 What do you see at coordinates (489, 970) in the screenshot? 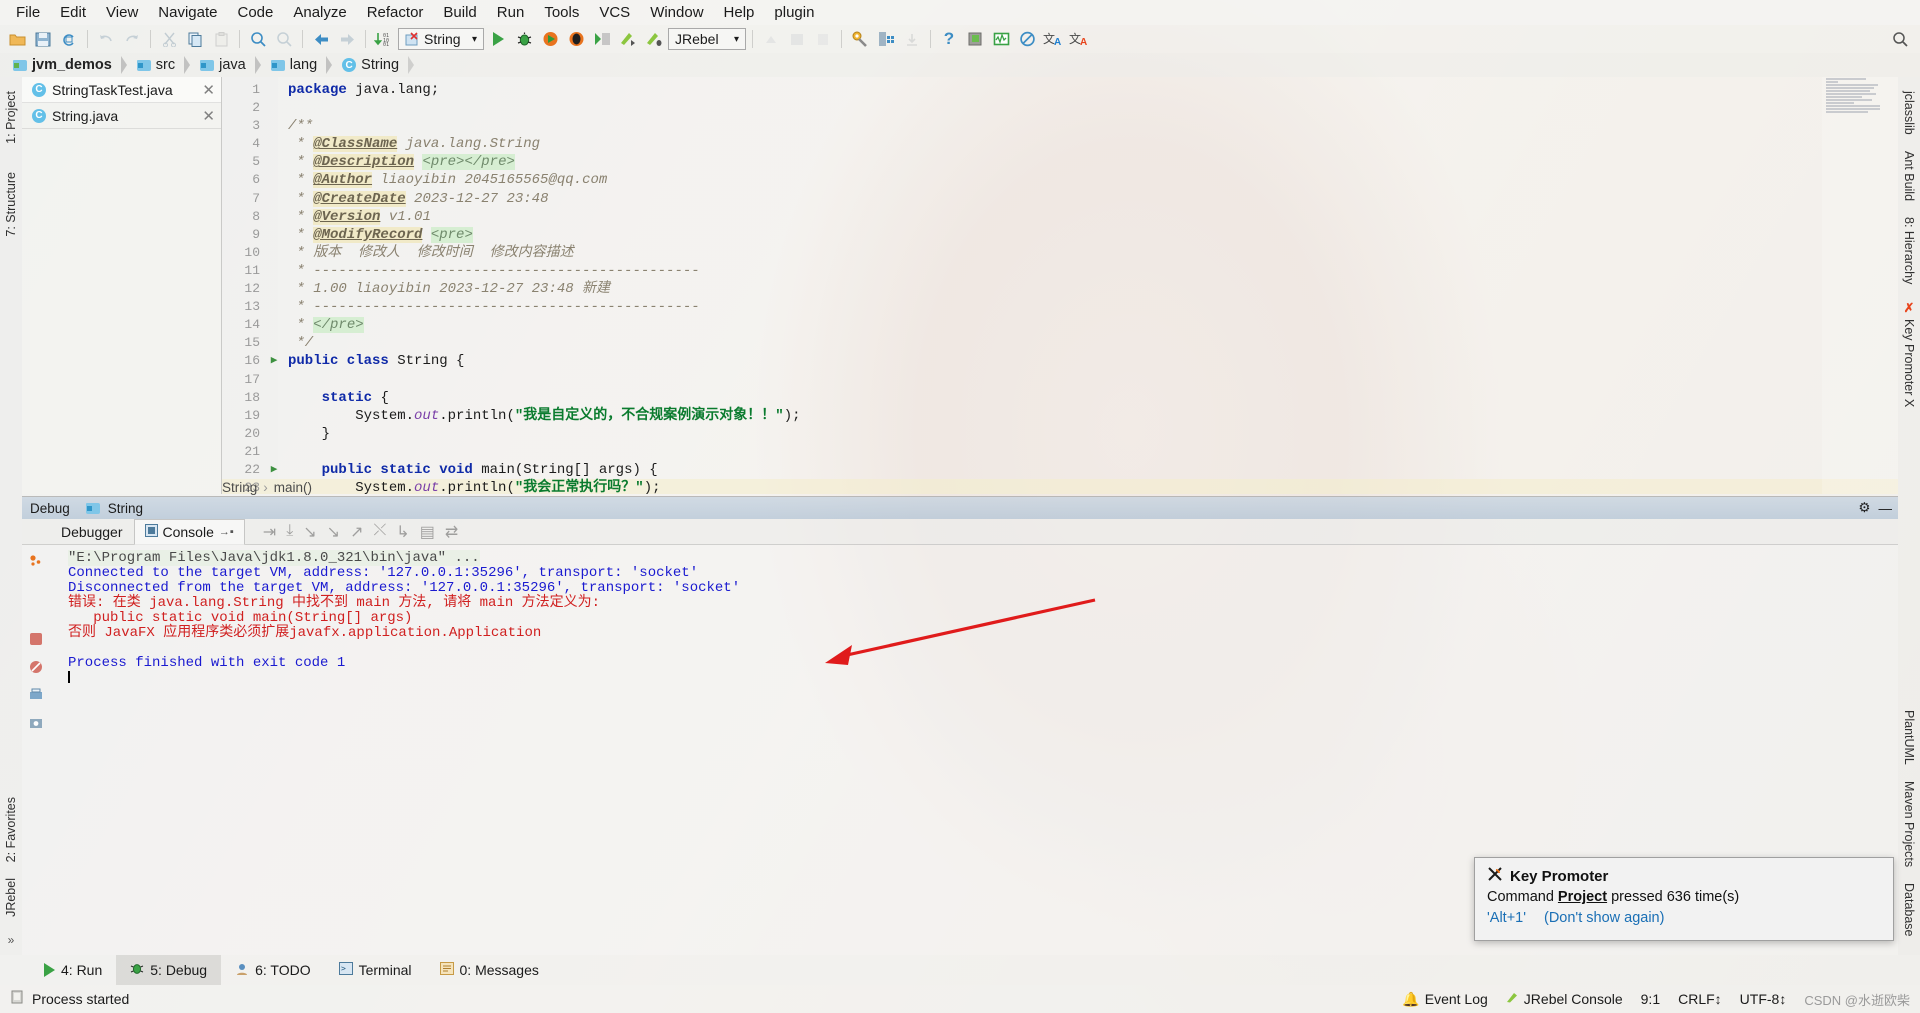
I see `bottom-tab-messages: 0: Messages` at bounding box center [489, 970].